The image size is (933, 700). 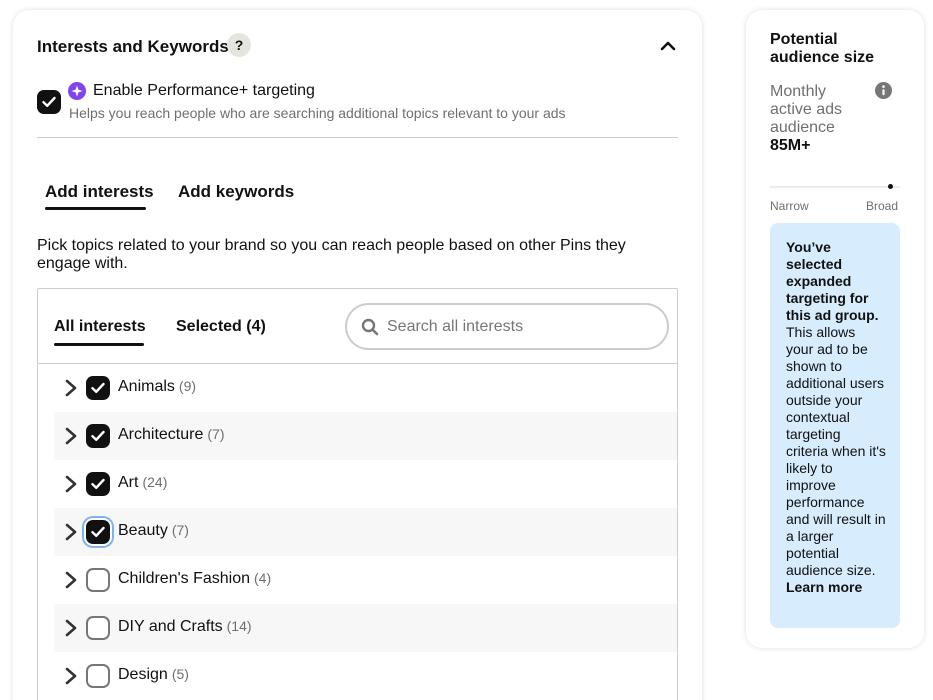 I want to click on interest-row: Beauty (7), so click(x=365, y=532).